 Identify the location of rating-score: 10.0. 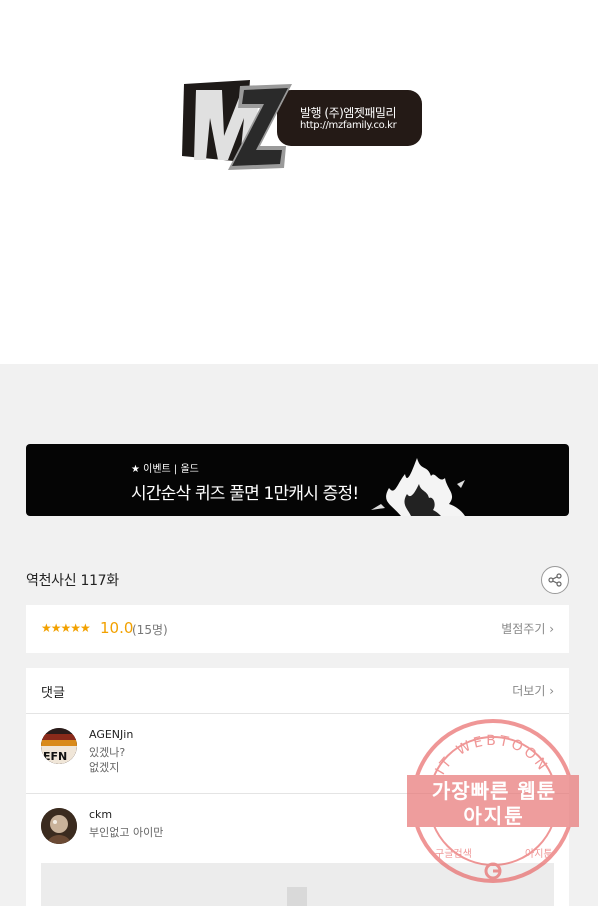
(117, 628).